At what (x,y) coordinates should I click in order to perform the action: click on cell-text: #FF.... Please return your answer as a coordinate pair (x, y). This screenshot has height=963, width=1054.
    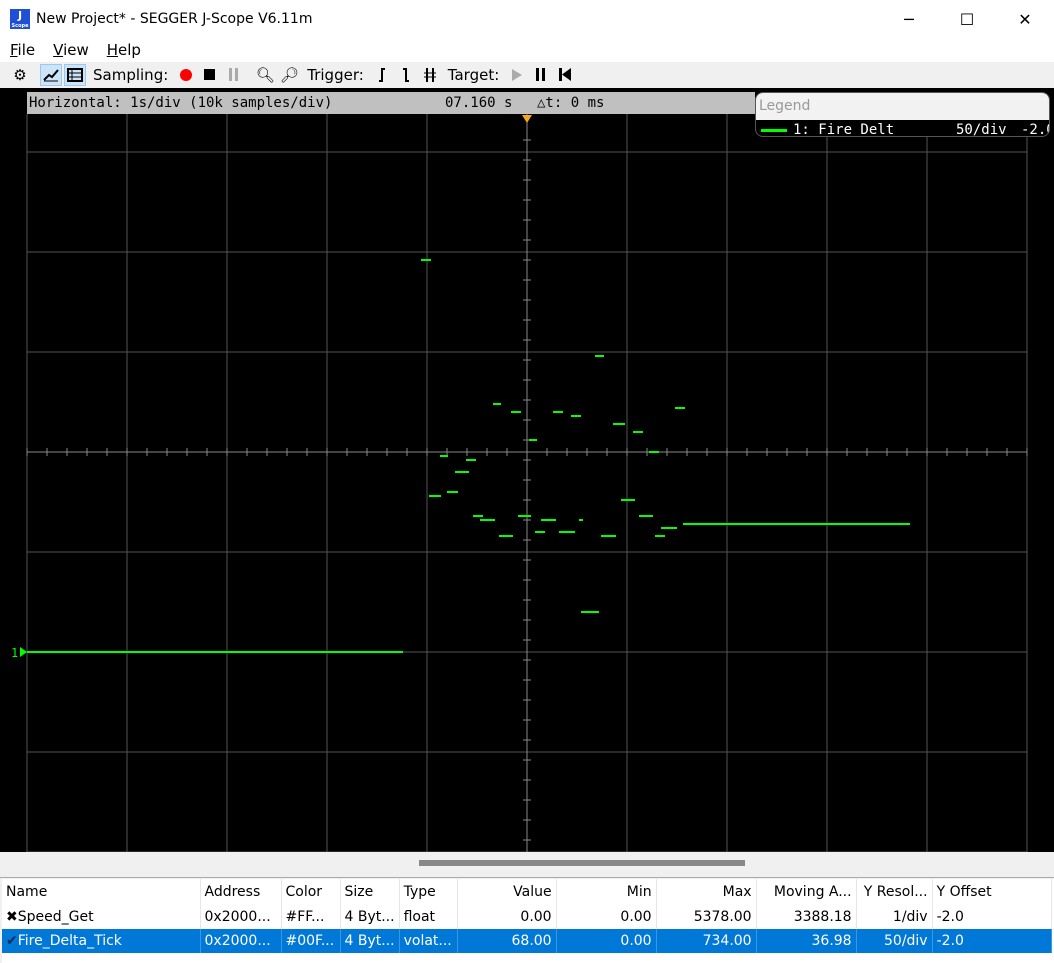
    Looking at the image, I should click on (305, 917).